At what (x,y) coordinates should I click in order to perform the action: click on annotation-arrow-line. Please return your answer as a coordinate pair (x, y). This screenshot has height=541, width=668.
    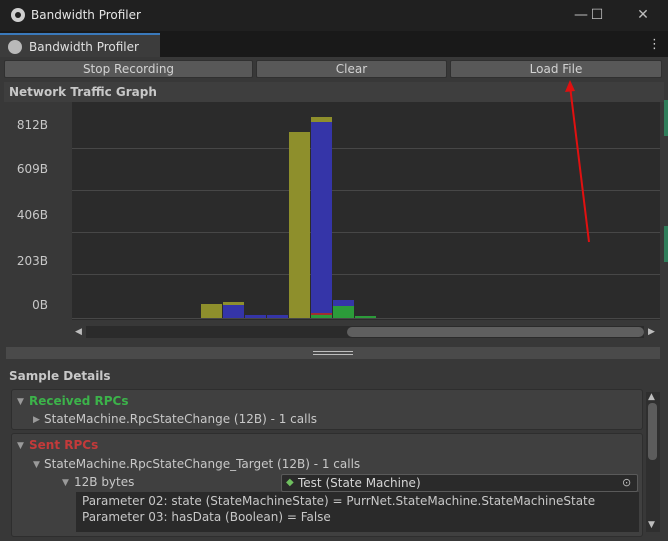
    Looking at the image, I should click on (579, 164).